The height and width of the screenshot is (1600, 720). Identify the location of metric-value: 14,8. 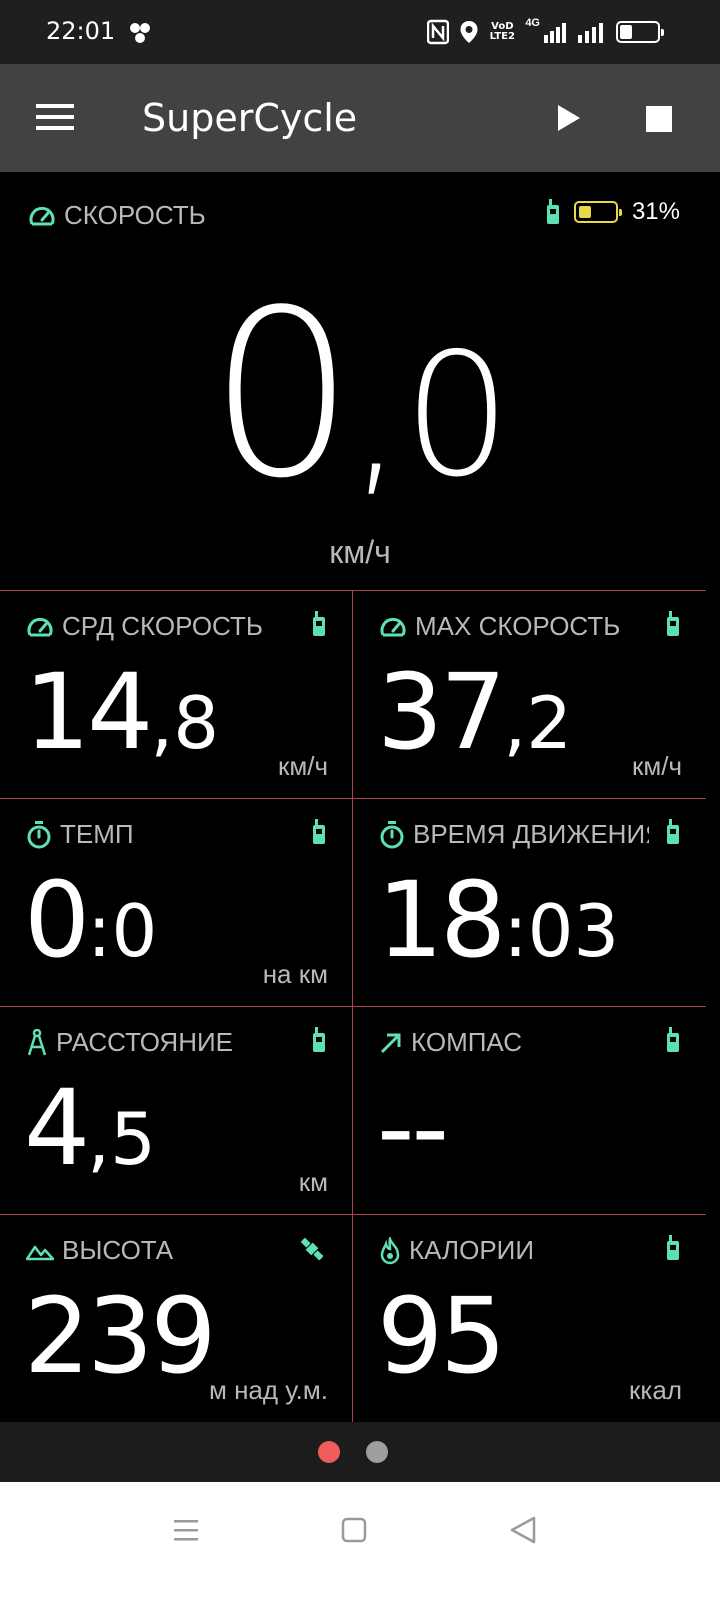
(121, 712).